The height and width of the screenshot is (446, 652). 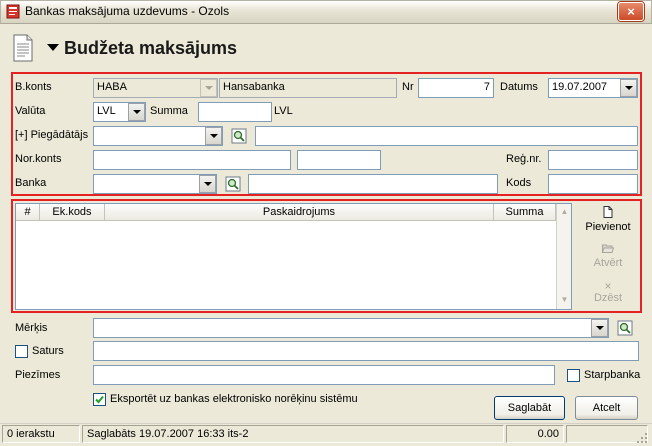 What do you see at coordinates (564, 212) in the screenshot?
I see `scroll-up-icon: ▲` at bounding box center [564, 212].